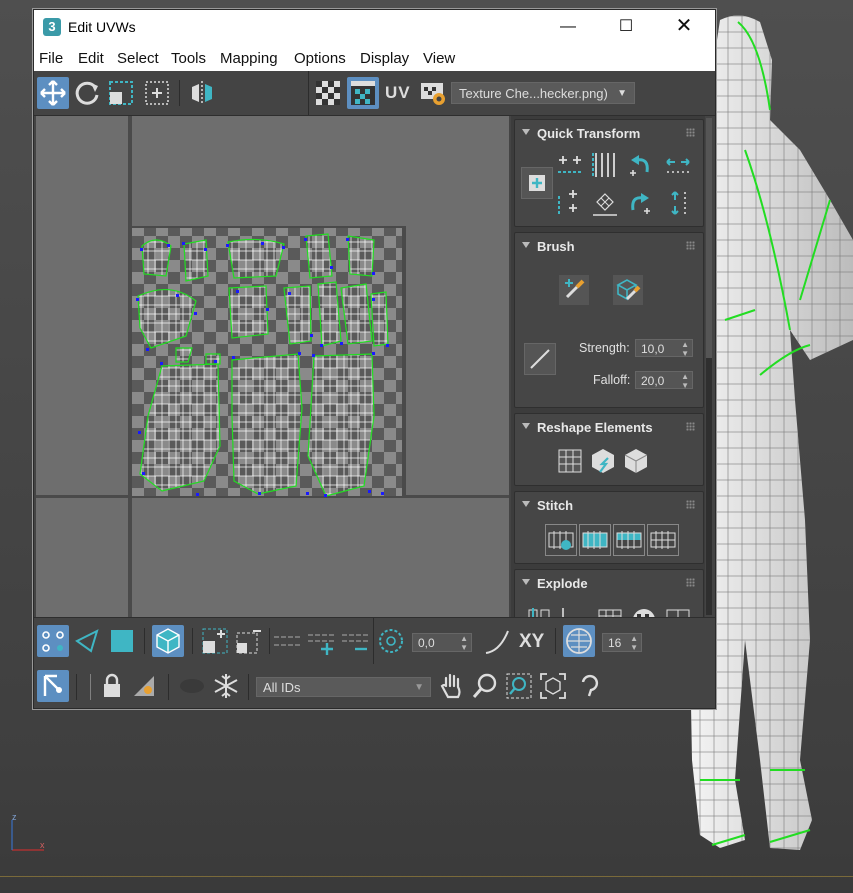  I want to click on break-icon, so click(539, 612).